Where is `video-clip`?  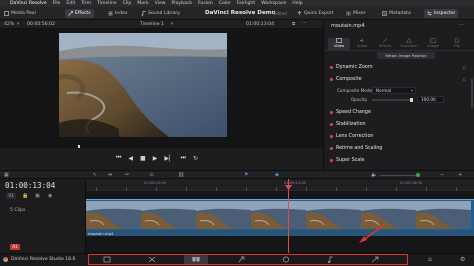
video-clip is located at coordinates (280, 214).